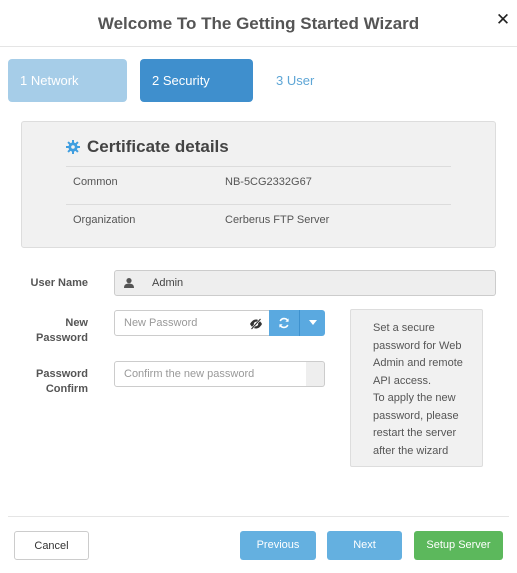  What do you see at coordinates (415, 433) in the screenshot?
I see `help-line: restart the server` at bounding box center [415, 433].